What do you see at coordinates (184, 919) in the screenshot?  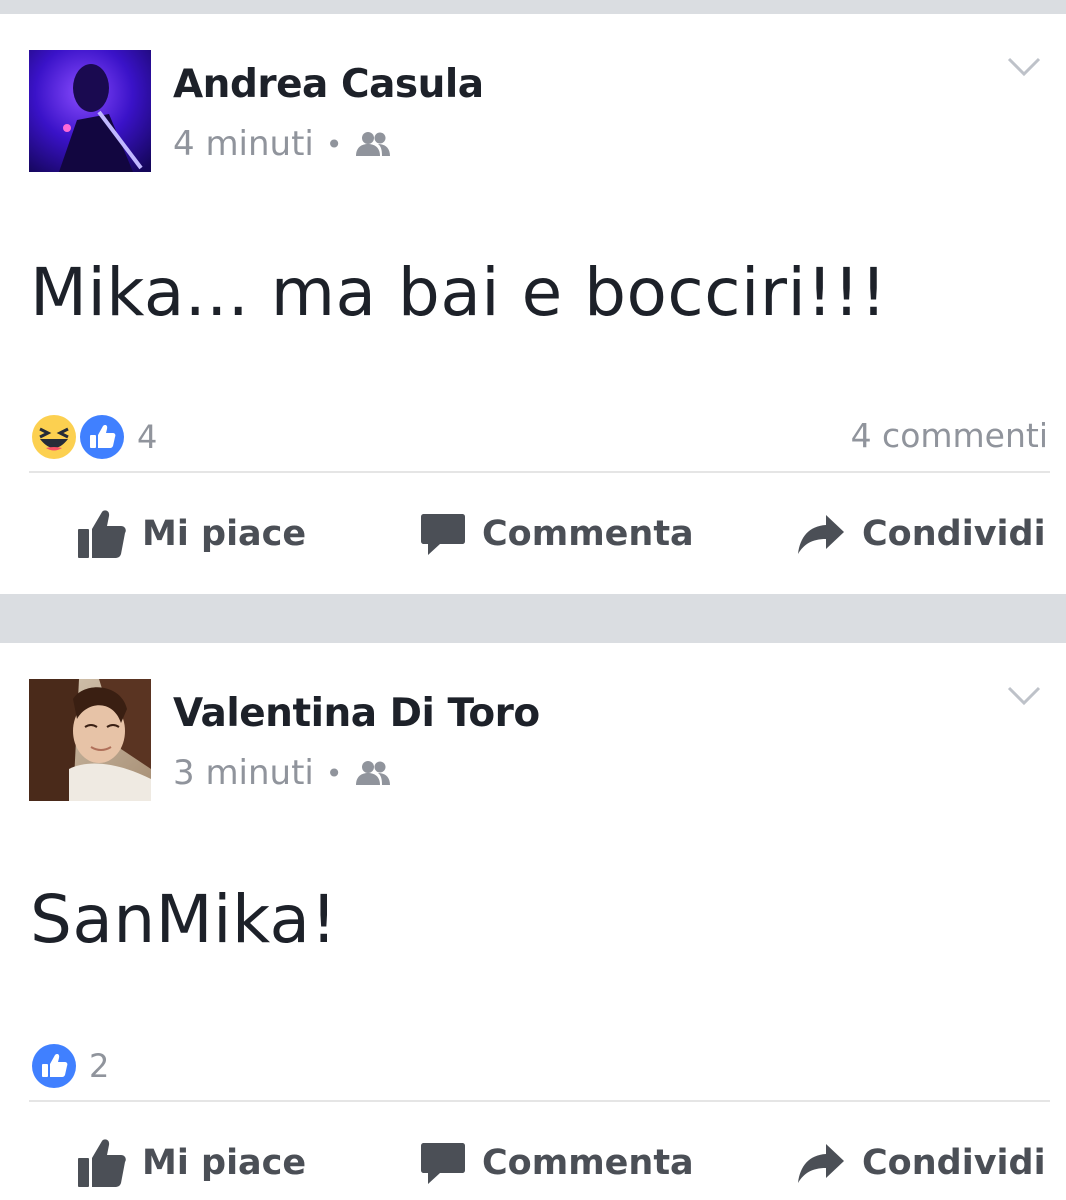 I see `post-text: SanMika!` at bounding box center [184, 919].